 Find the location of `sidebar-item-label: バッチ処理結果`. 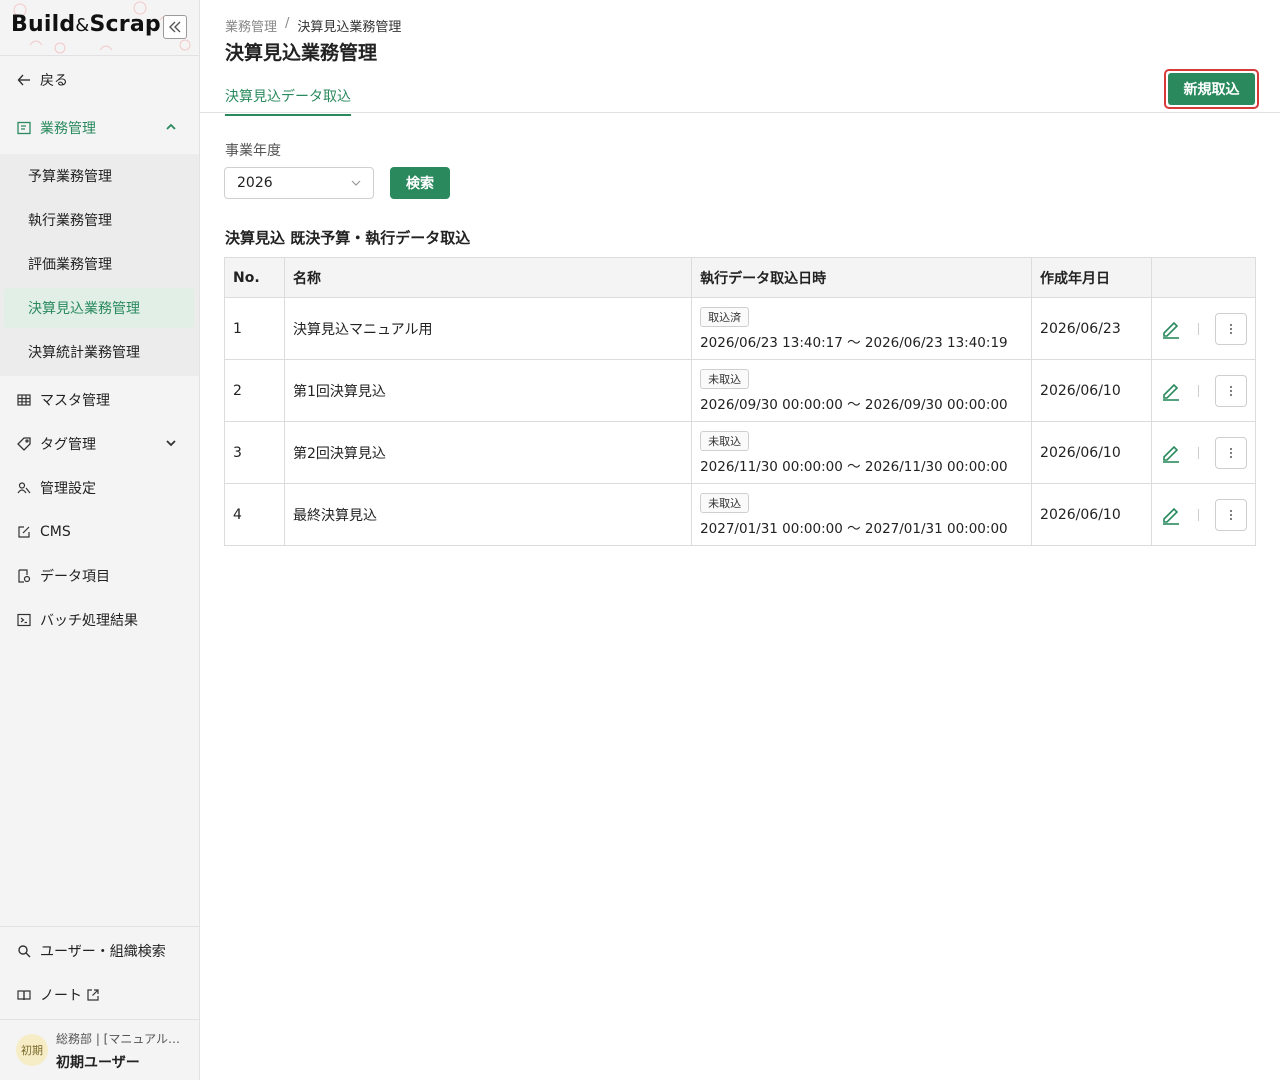

sidebar-item-label: バッチ処理結果 is located at coordinates (89, 621).